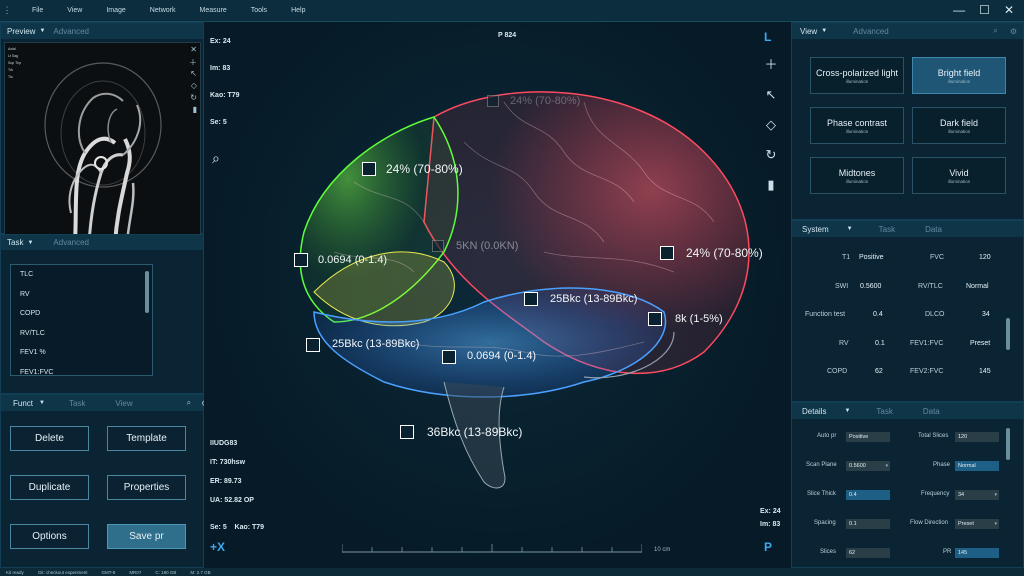 Image resolution: width=1024 pixels, height=576 pixels. What do you see at coordinates (1008, 334) in the screenshot?
I see `system-scrollbar` at bounding box center [1008, 334].